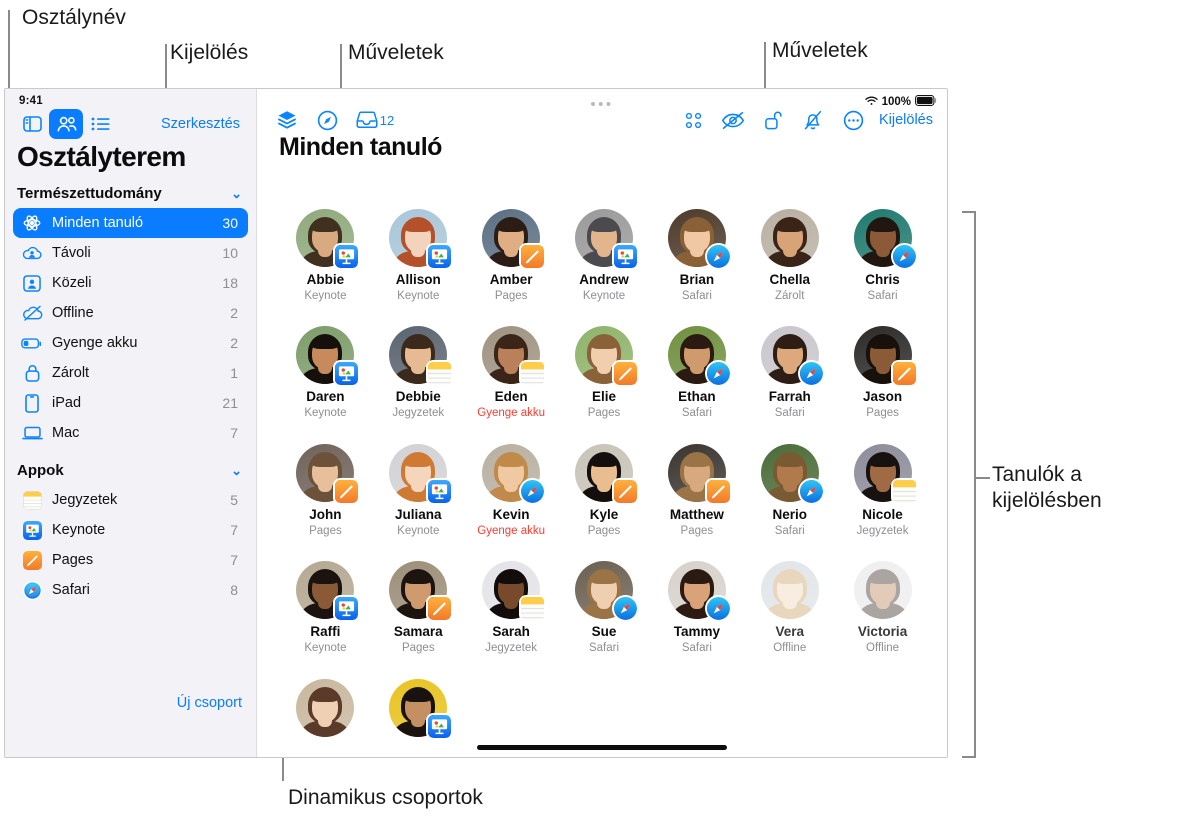  What do you see at coordinates (882, 375) in the screenshot?
I see `student-tile: Jason Pages` at bounding box center [882, 375].